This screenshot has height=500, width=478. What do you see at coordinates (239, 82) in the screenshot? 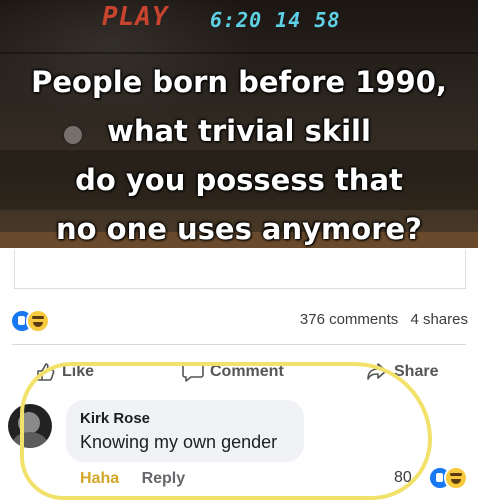
I see `caption-line: People born before 1990,` at bounding box center [239, 82].